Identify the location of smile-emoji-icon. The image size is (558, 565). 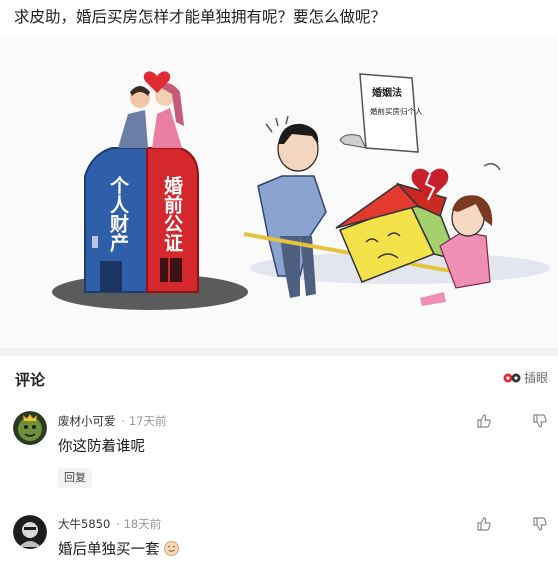
(172, 550).